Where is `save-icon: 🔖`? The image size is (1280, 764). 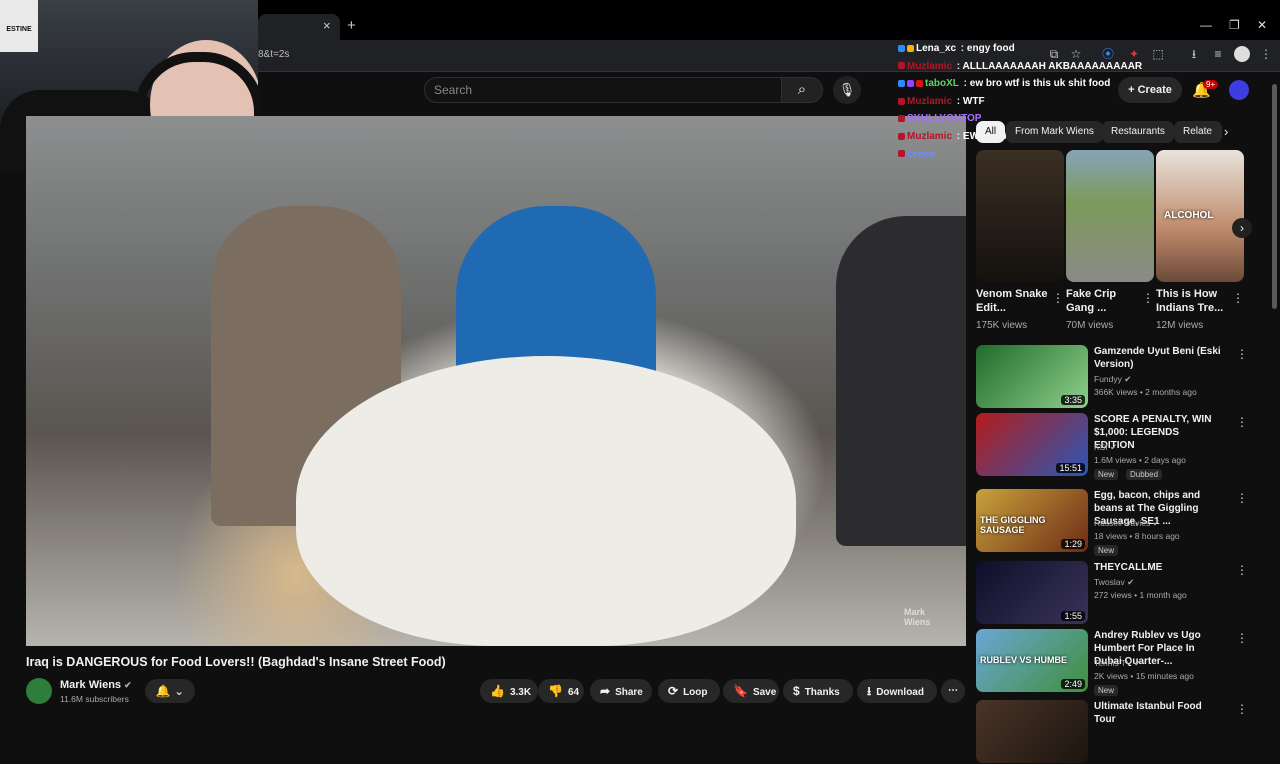 save-icon: 🔖 is located at coordinates (740, 691).